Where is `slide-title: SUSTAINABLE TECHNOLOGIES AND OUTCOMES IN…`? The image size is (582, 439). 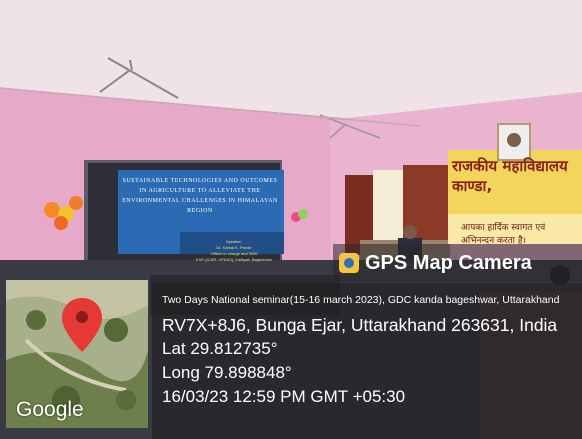 slide-title: SUSTAINABLE TECHNOLOGIES AND OUTCOMES IN… is located at coordinates (200, 196).